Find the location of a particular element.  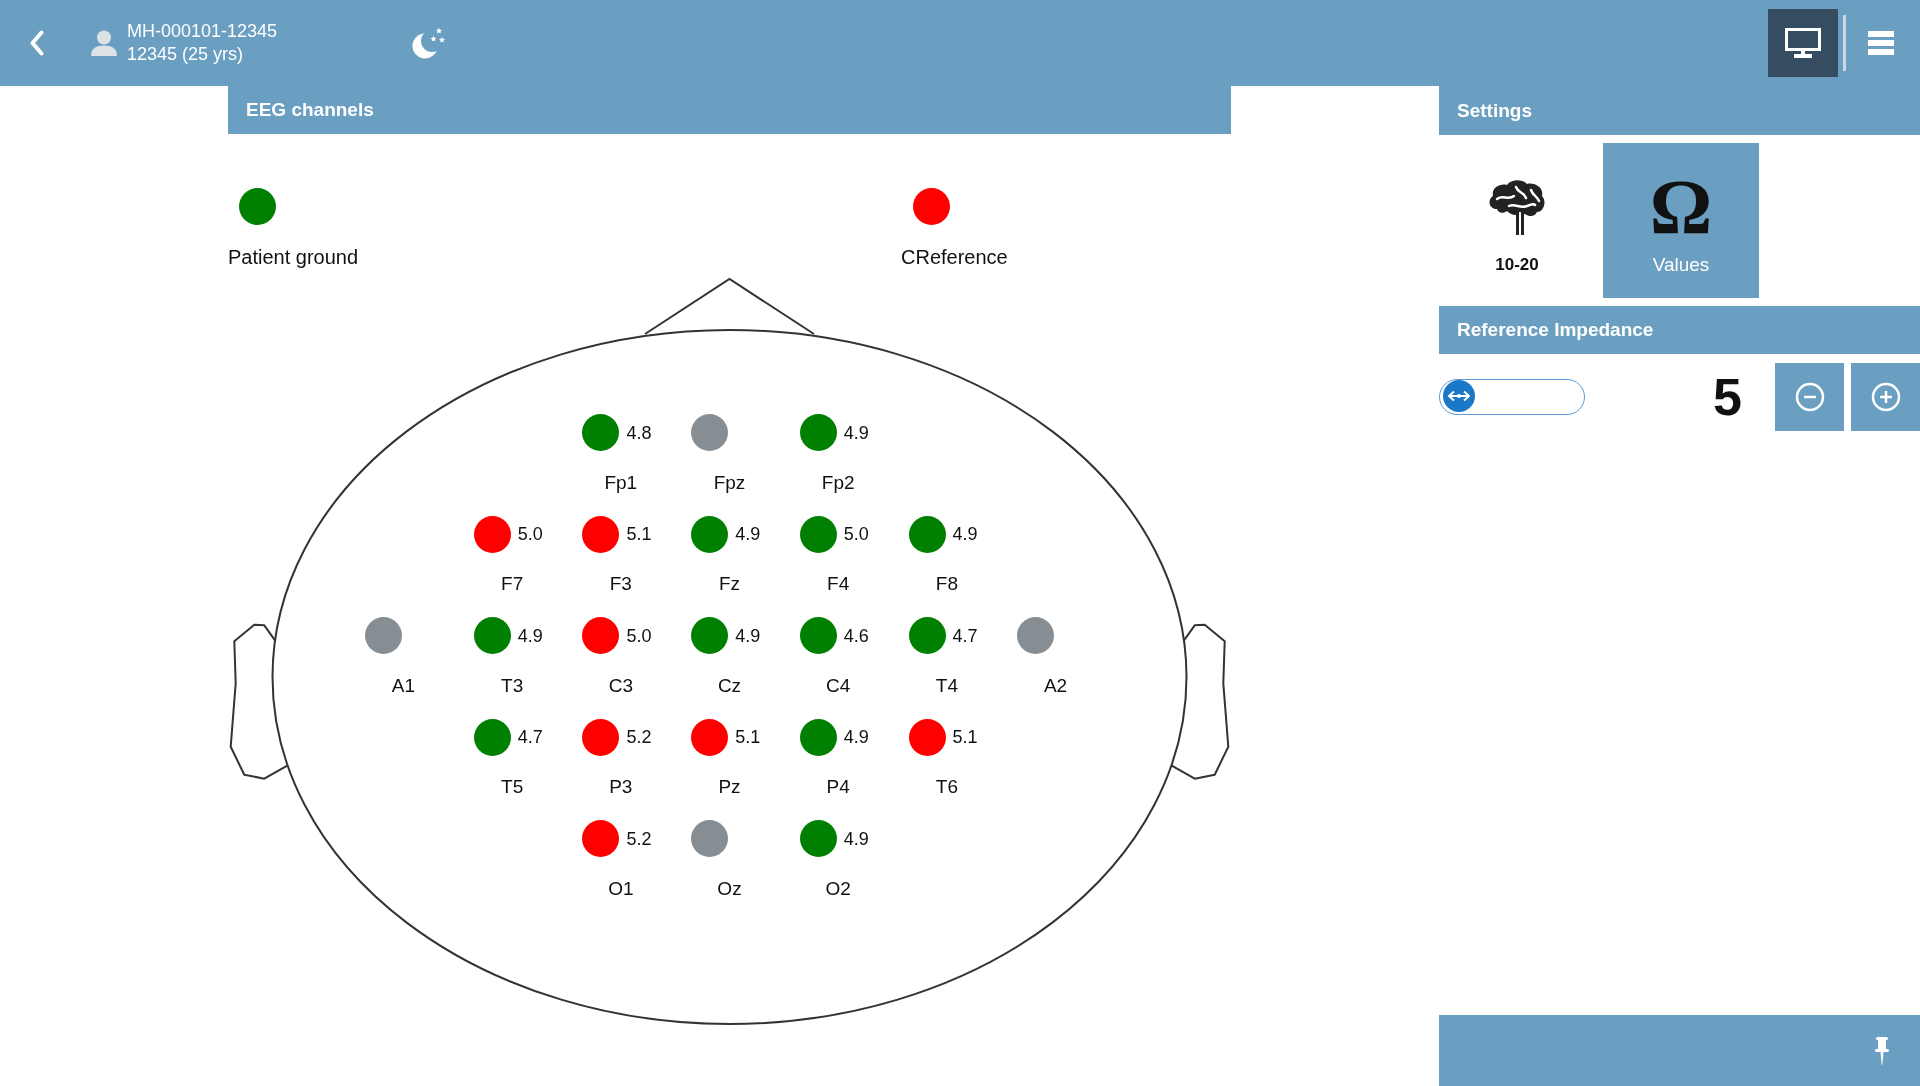

double-arrow-icon is located at coordinates (1459, 396).